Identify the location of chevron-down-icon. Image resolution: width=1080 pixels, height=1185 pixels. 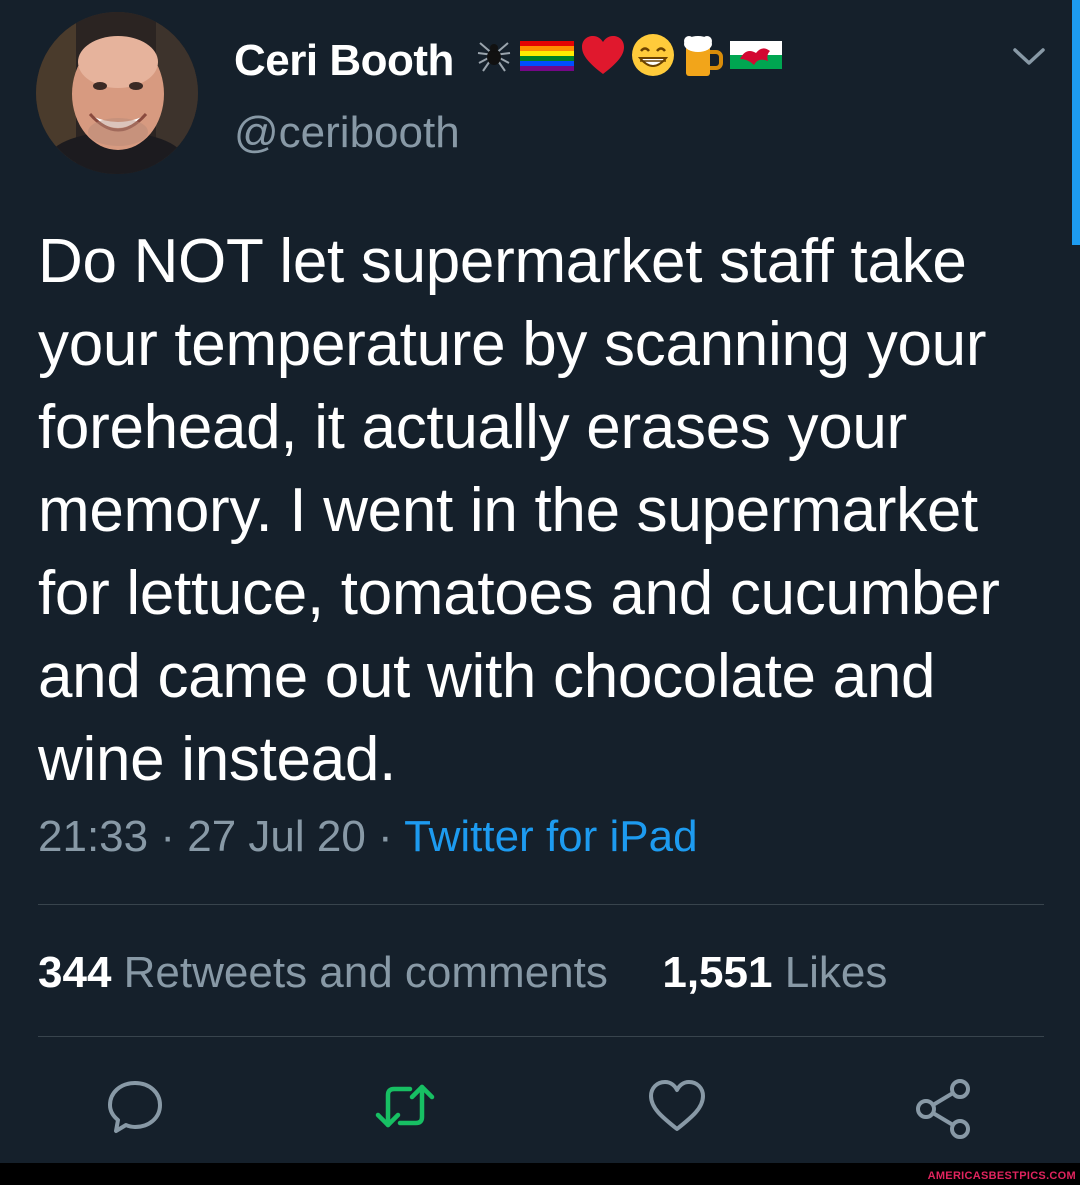
(1029, 59).